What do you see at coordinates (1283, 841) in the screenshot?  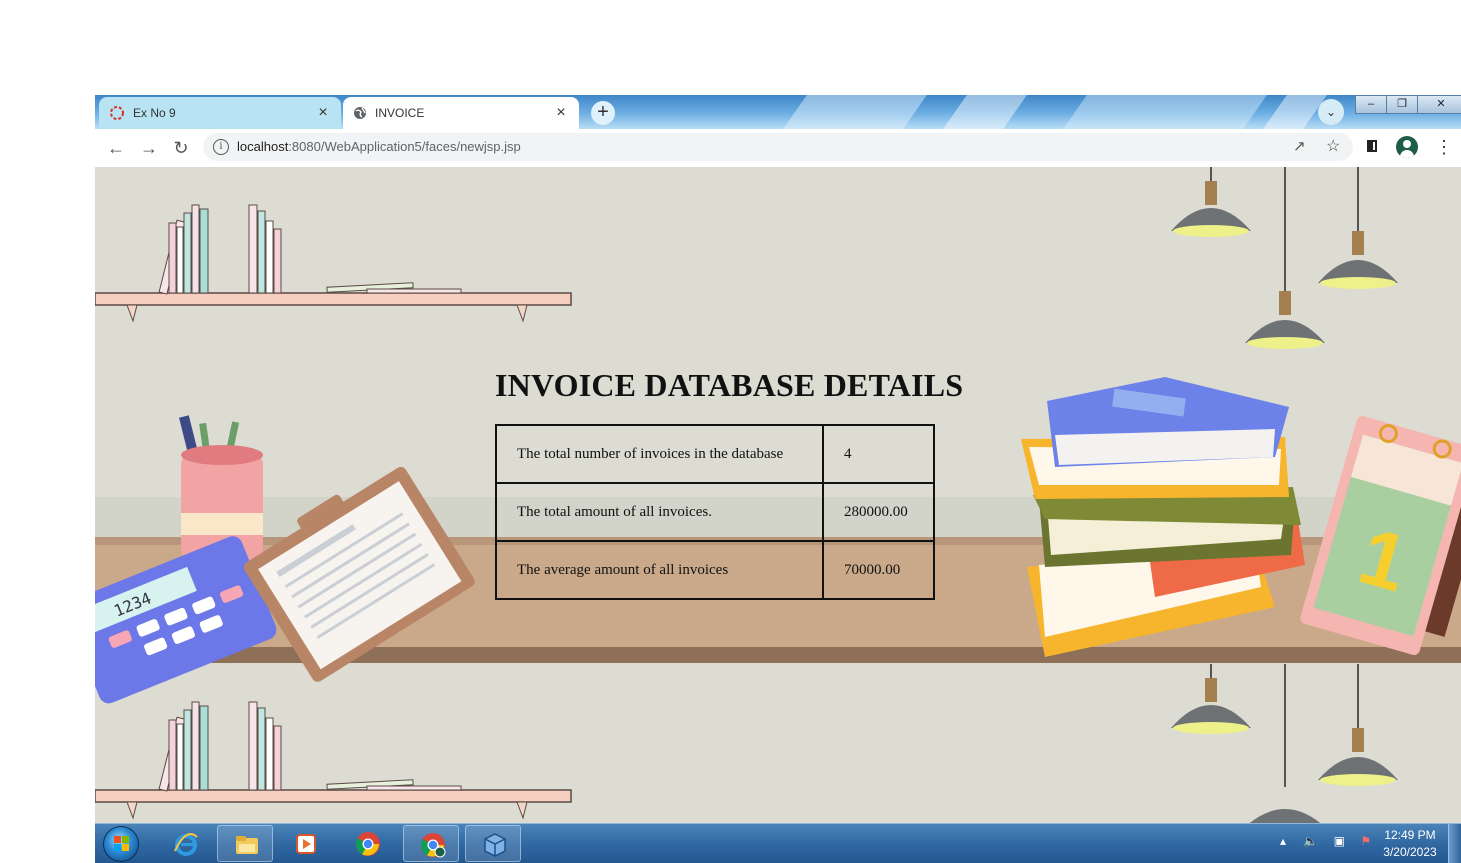 I see `tray-expand-icon: ▴` at bounding box center [1283, 841].